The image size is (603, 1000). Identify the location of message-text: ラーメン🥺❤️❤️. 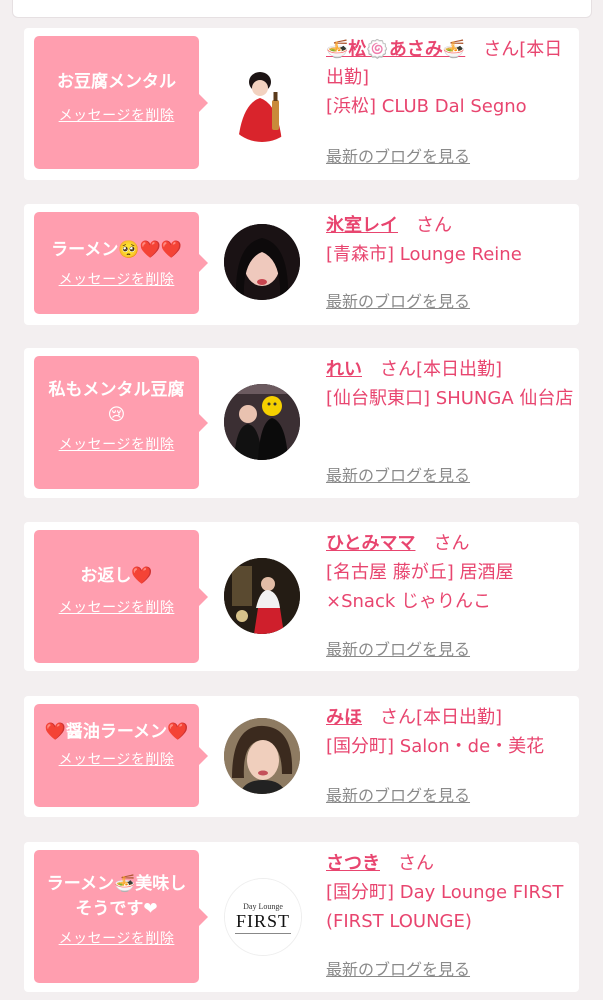
(116, 250).